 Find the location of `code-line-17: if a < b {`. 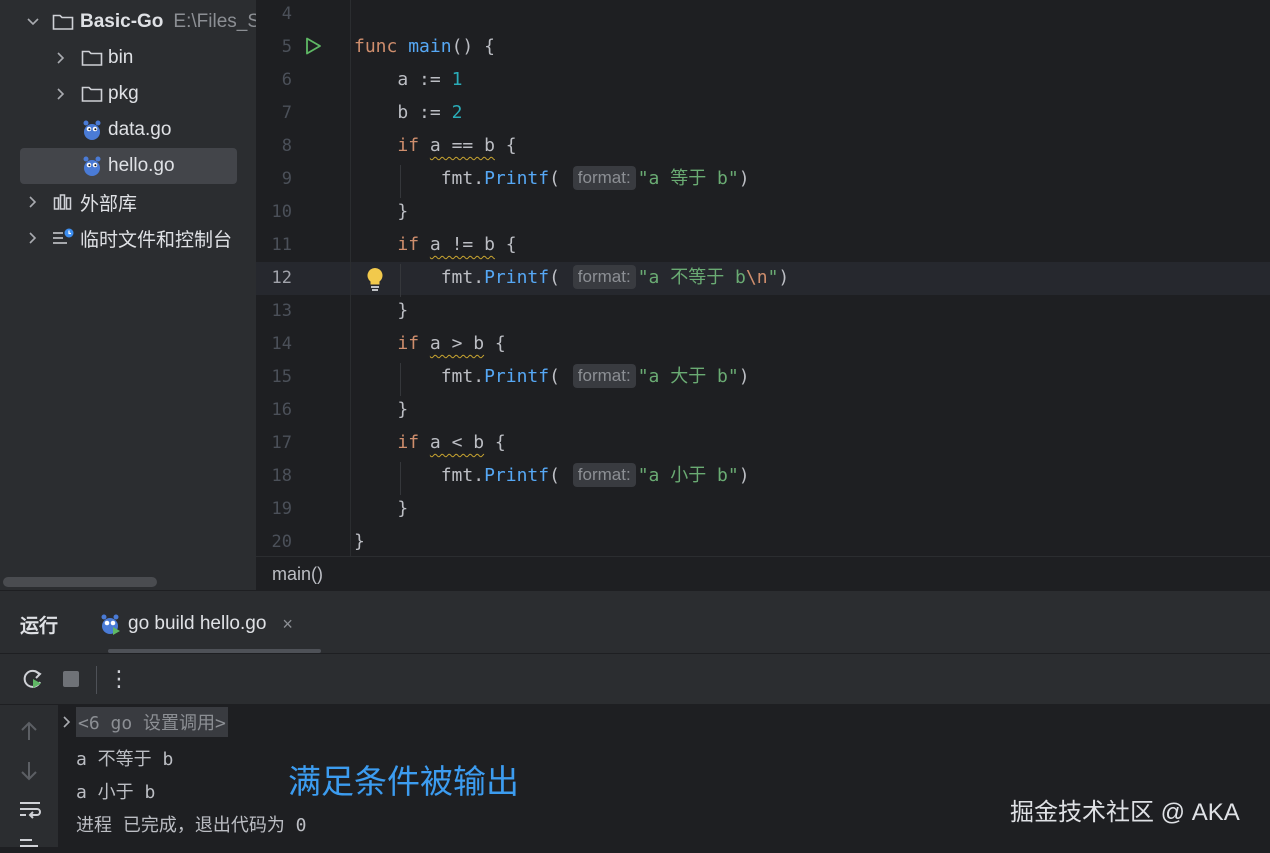

code-line-17: if a < b { is located at coordinates (429, 442).